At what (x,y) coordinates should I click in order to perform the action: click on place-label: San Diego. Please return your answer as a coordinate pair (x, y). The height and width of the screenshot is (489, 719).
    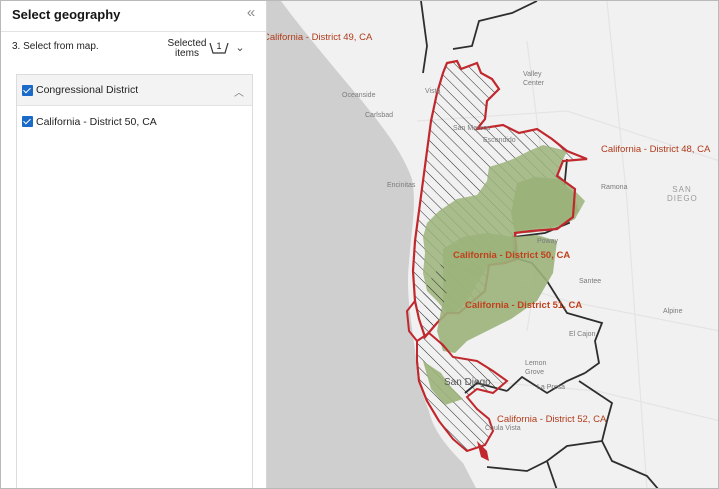
    Looking at the image, I should click on (467, 382).